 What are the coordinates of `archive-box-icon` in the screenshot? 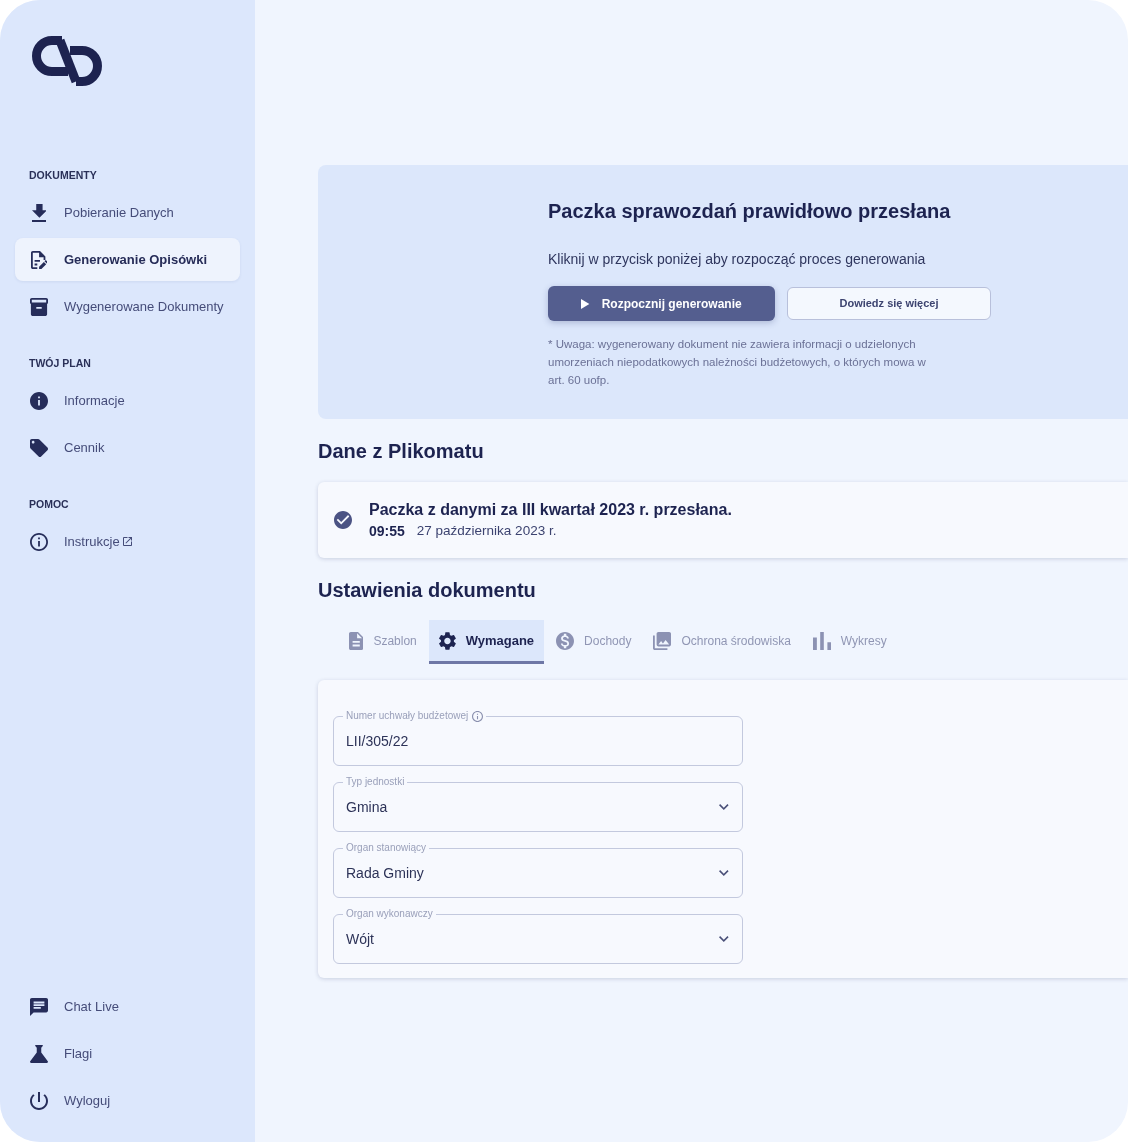 It's located at (39, 306).